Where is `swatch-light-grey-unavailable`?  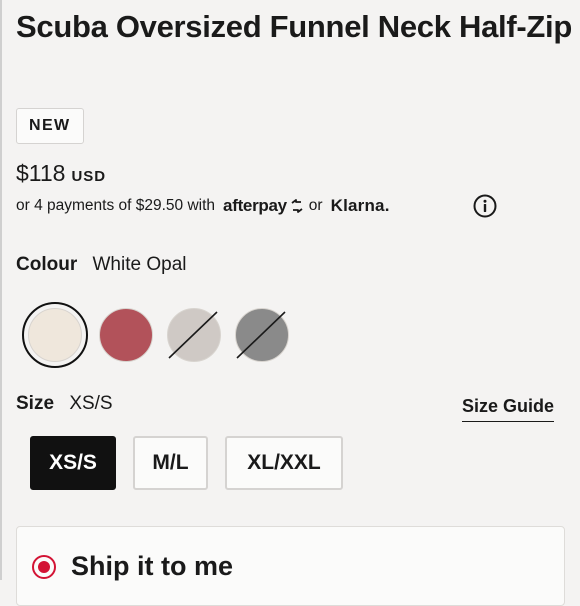
swatch-light-grey-unavailable is located at coordinates (194, 335).